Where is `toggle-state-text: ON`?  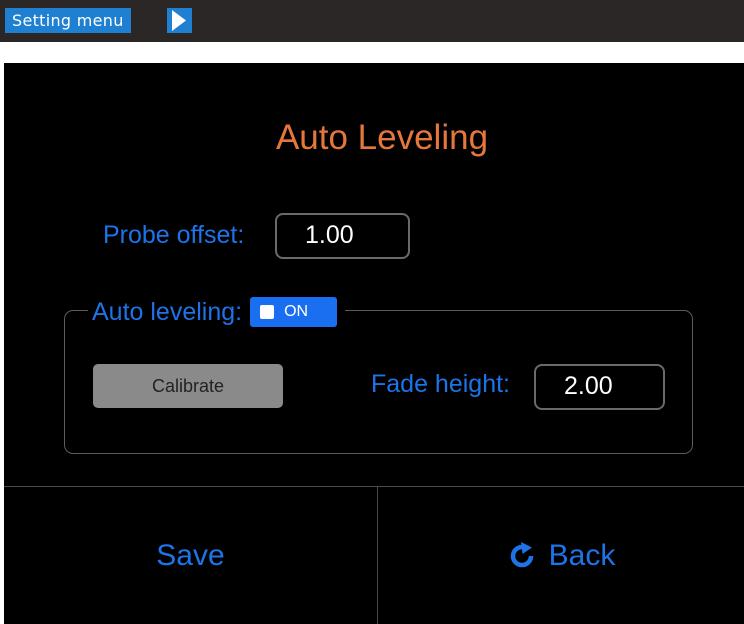 toggle-state-text: ON is located at coordinates (296, 311).